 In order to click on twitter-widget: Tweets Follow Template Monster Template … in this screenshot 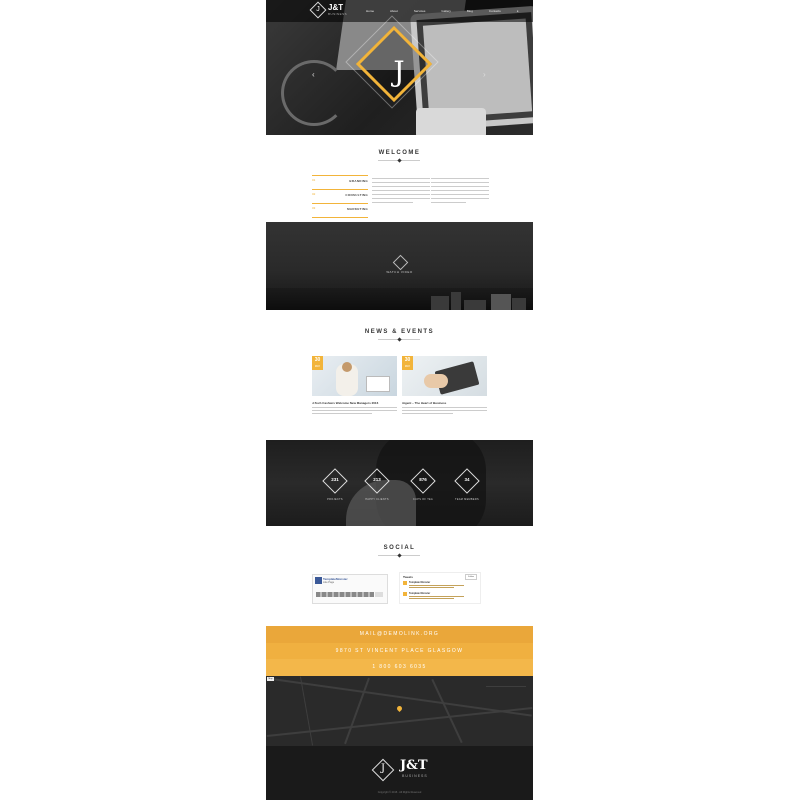, I will do `click(440, 588)`.